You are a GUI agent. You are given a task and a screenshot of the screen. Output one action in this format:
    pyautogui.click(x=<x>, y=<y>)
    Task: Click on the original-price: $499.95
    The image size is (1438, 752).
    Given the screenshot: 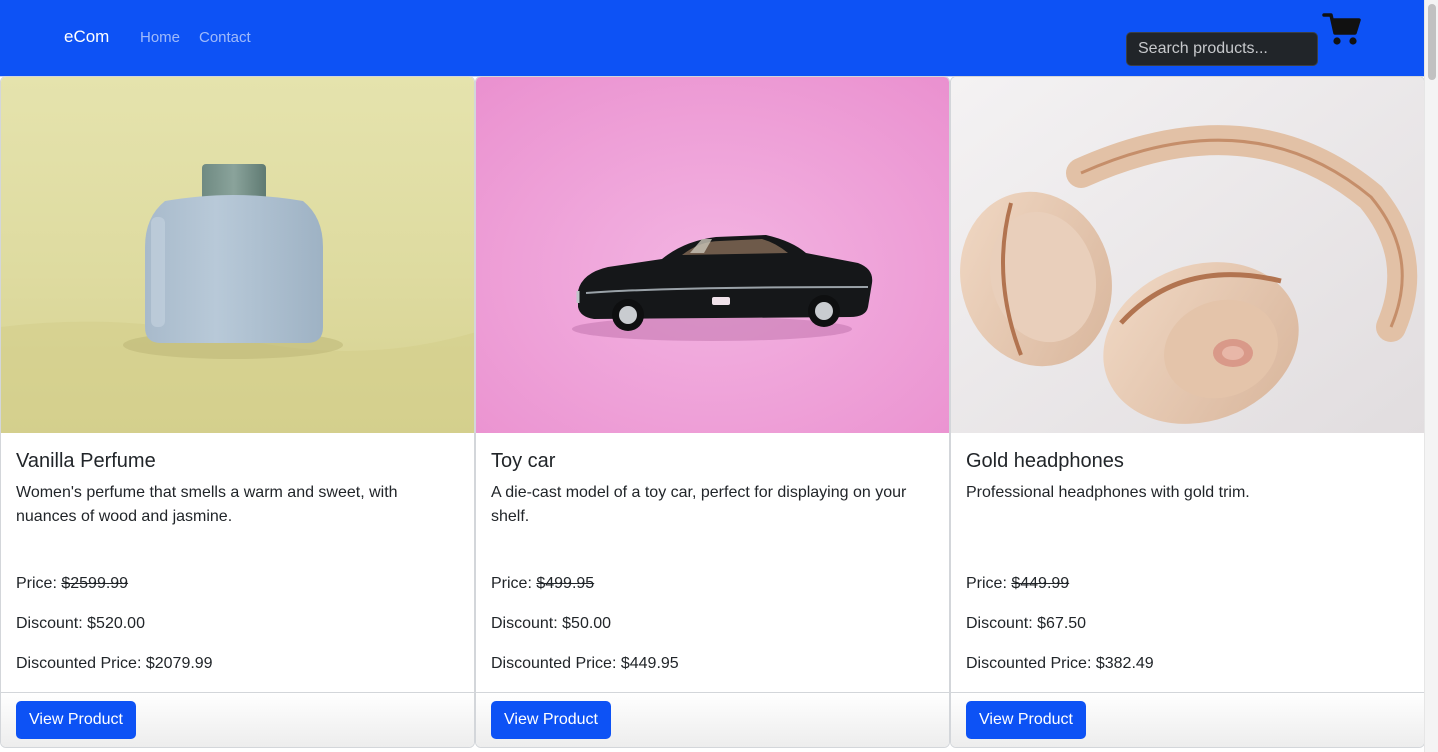 What is the action you would take?
    pyautogui.click(x=565, y=583)
    